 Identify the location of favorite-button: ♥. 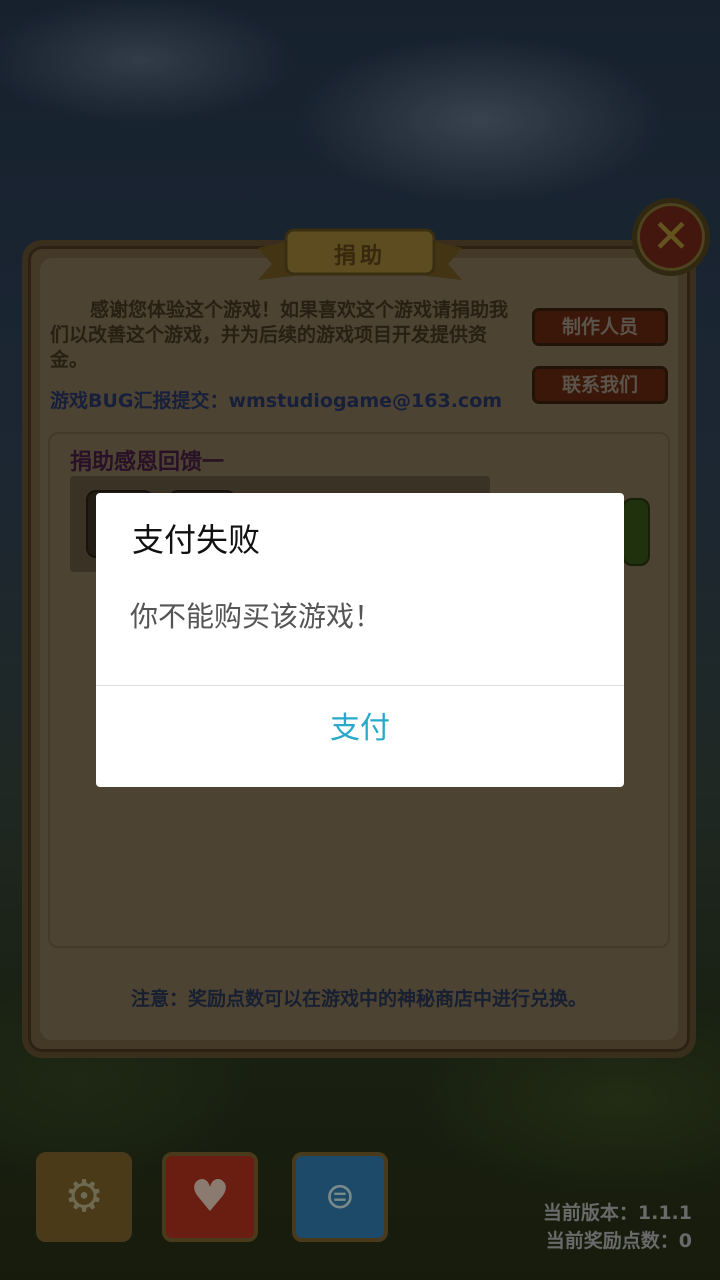
(210, 1197).